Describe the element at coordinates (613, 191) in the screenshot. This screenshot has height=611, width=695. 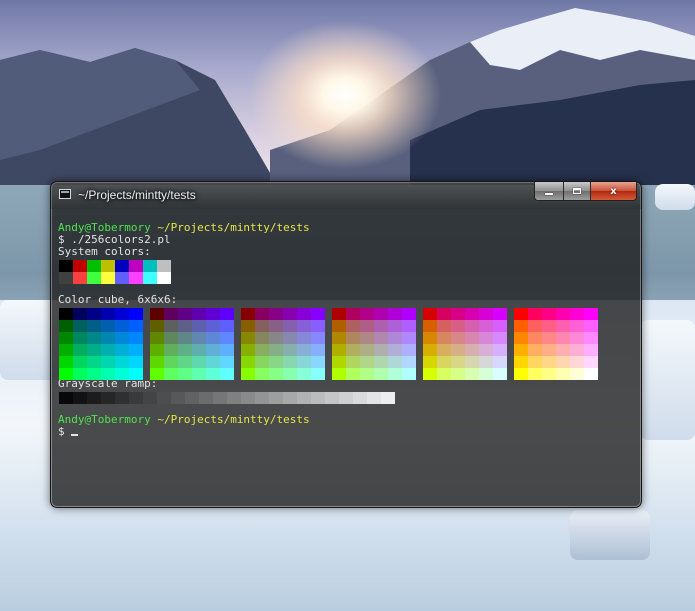
I see `close-button: x` at that location.